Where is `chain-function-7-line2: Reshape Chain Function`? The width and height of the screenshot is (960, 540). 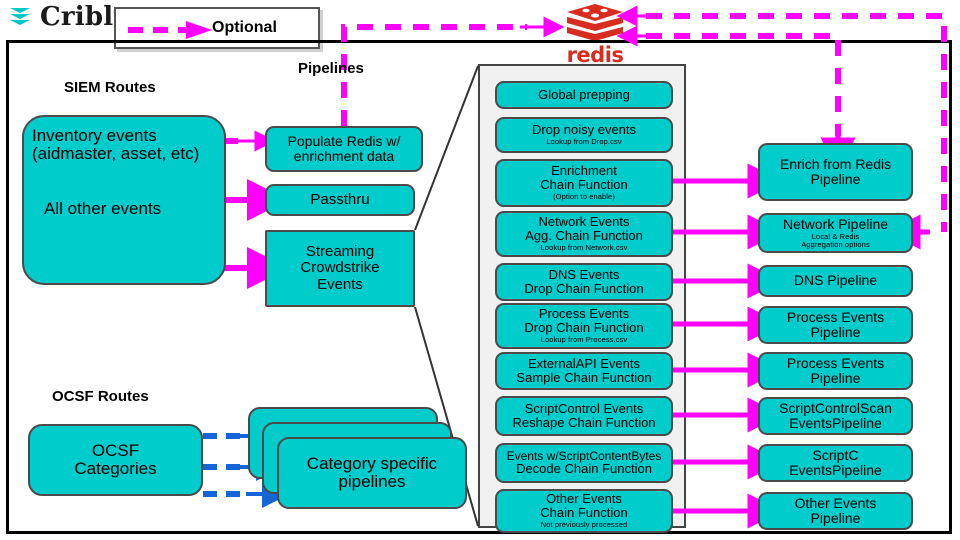
chain-function-7-line2: Reshape Chain Function is located at coordinates (584, 422).